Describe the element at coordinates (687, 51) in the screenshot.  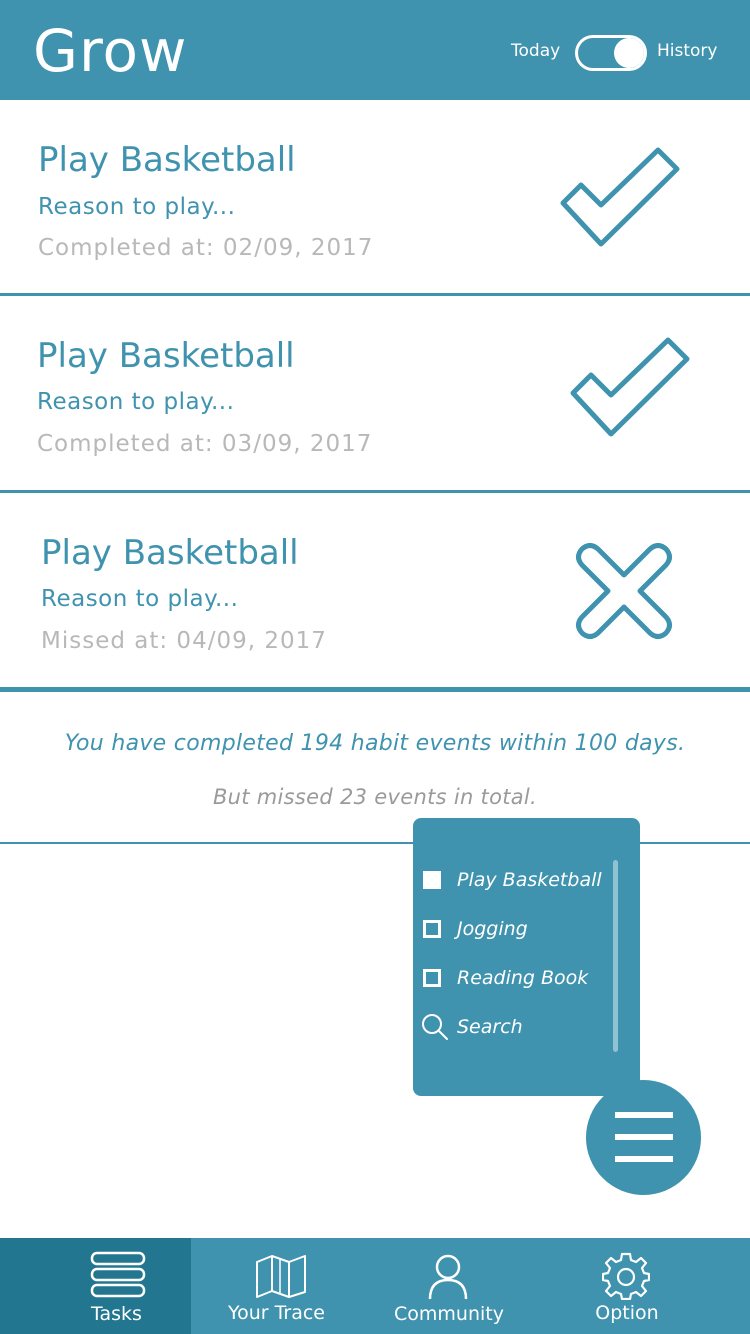
I see `toggle-label-history: History` at that location.